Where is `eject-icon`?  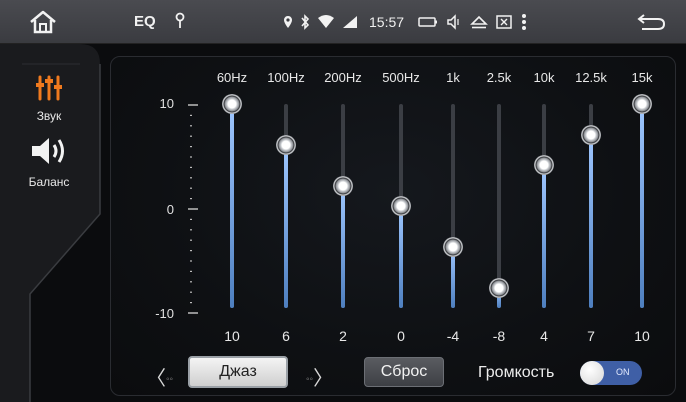 eject-icon is located at coordinates (479, 22).